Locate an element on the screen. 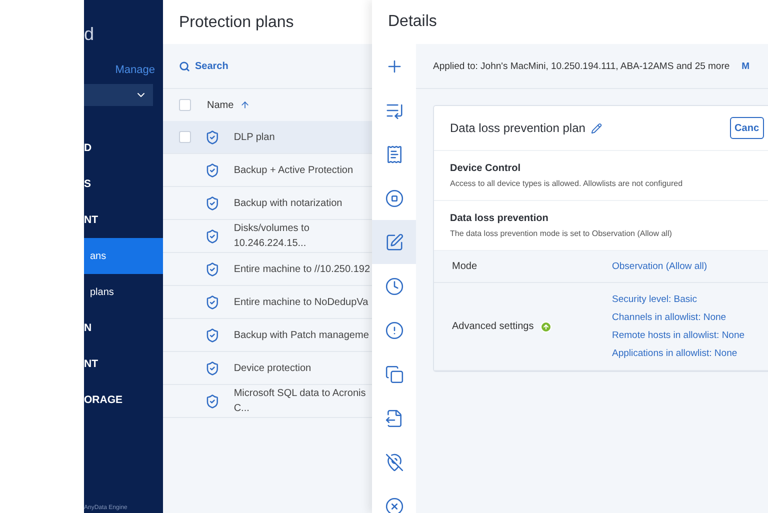  plan-name: Backup with Patch manageme is located at coordinates (302, 335).